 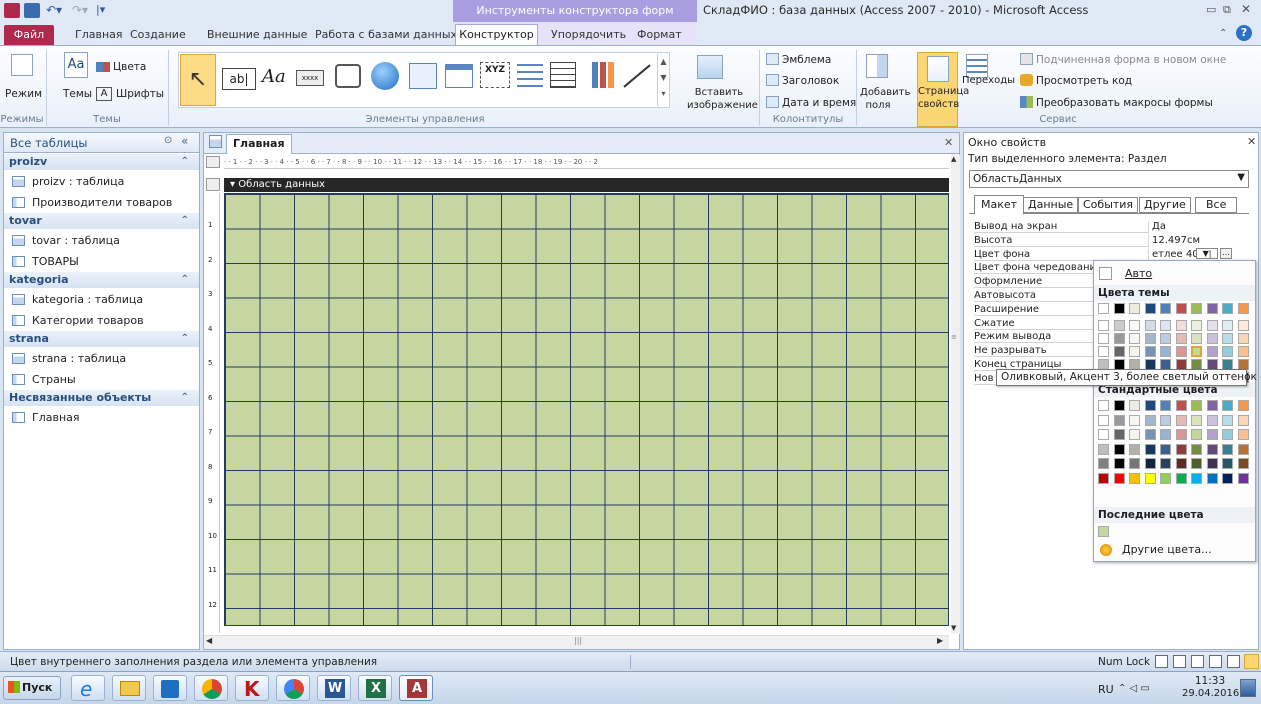 I want to click on antivirus-taskbar-icon: K, so click(x=252, y=688).